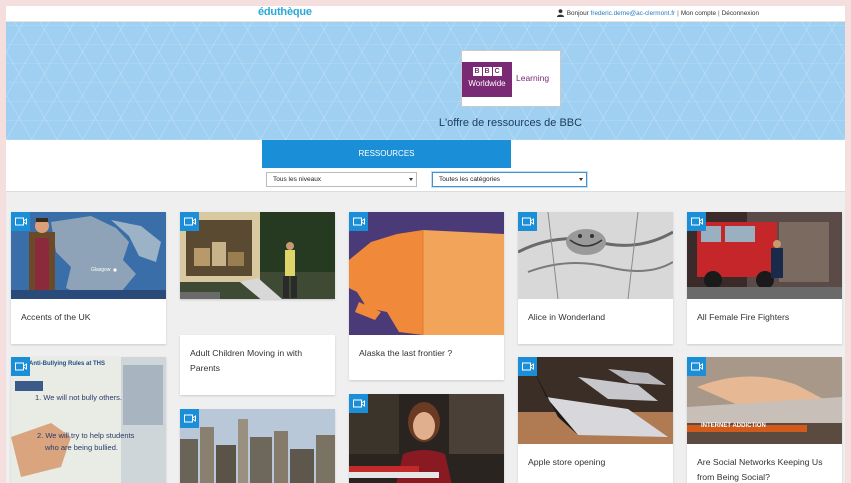  I want to click on moving-truck-image, so click(257, 255).